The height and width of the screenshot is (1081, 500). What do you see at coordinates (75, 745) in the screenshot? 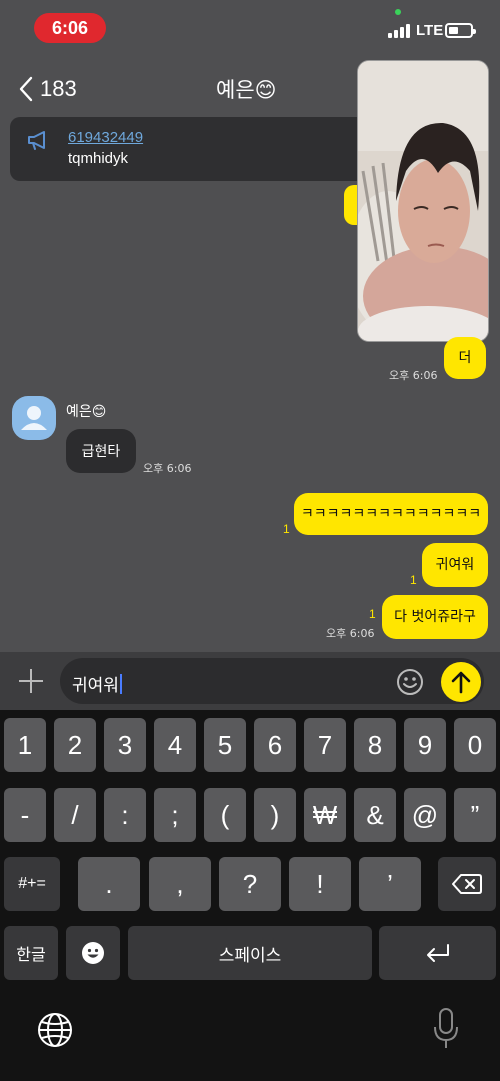
I see `key: 2` at bounding box center [75, 745].